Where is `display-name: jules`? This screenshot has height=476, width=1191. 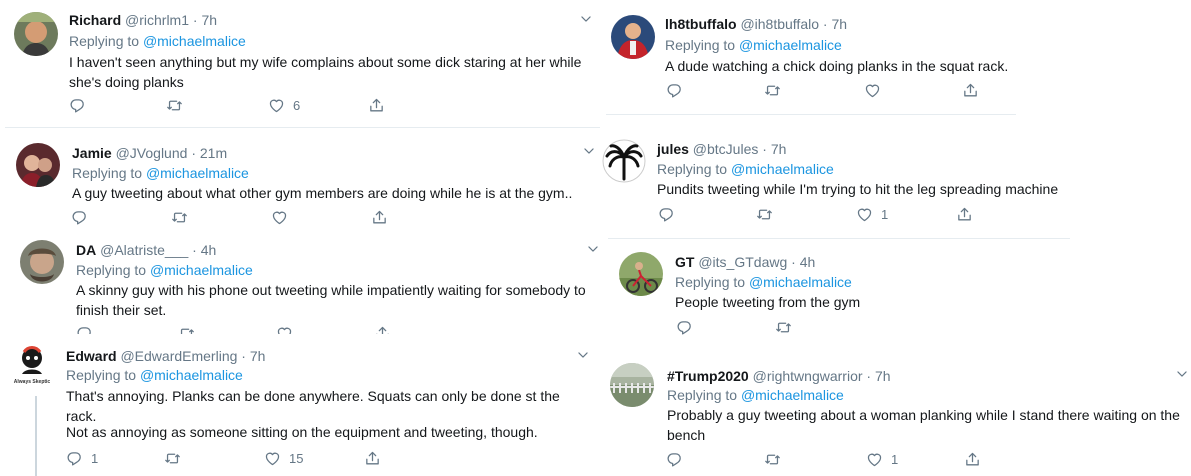
display-name: jules is located at coordinates (673, 149).